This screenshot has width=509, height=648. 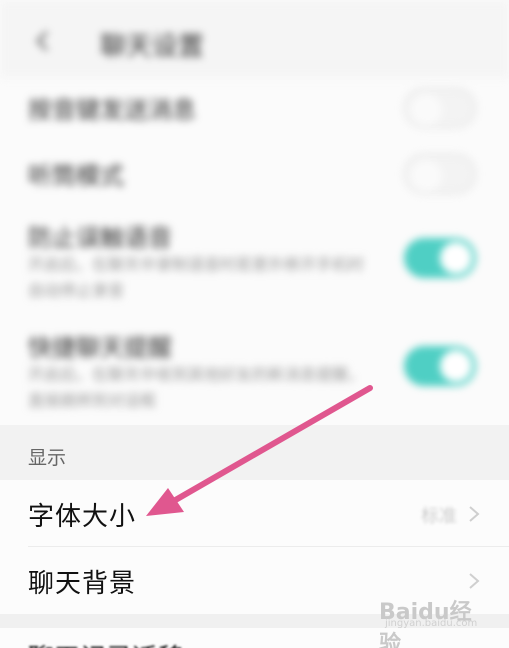 What do you see at coordinates (100, 348) in the screenshot?
I see `setting-row-title: 快捷聊天提醒` at bounding box center [100, 348].